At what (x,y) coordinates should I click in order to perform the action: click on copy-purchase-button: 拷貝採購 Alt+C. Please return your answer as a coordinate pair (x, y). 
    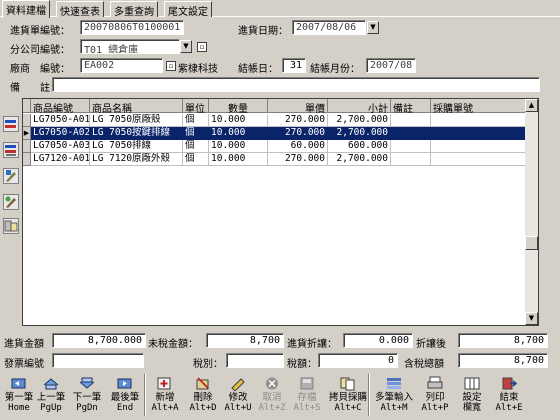
    Looking at the image, I should click on (348, 395).